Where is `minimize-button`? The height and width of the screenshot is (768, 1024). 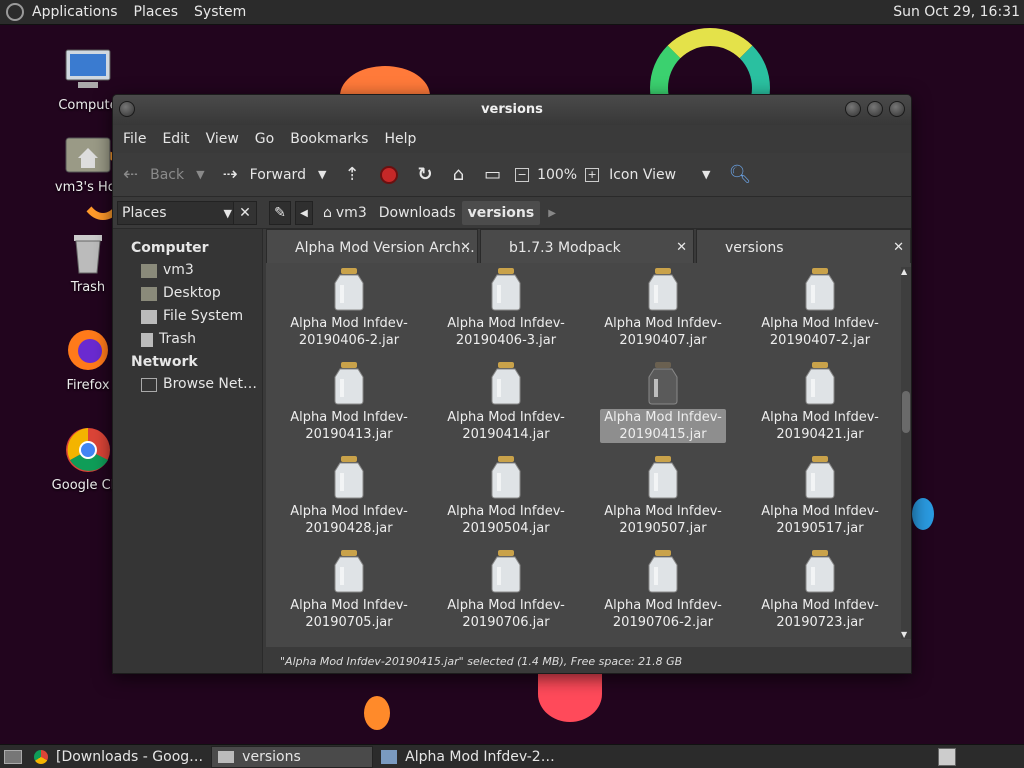
minimize-button is located at coordinates (853, 109).